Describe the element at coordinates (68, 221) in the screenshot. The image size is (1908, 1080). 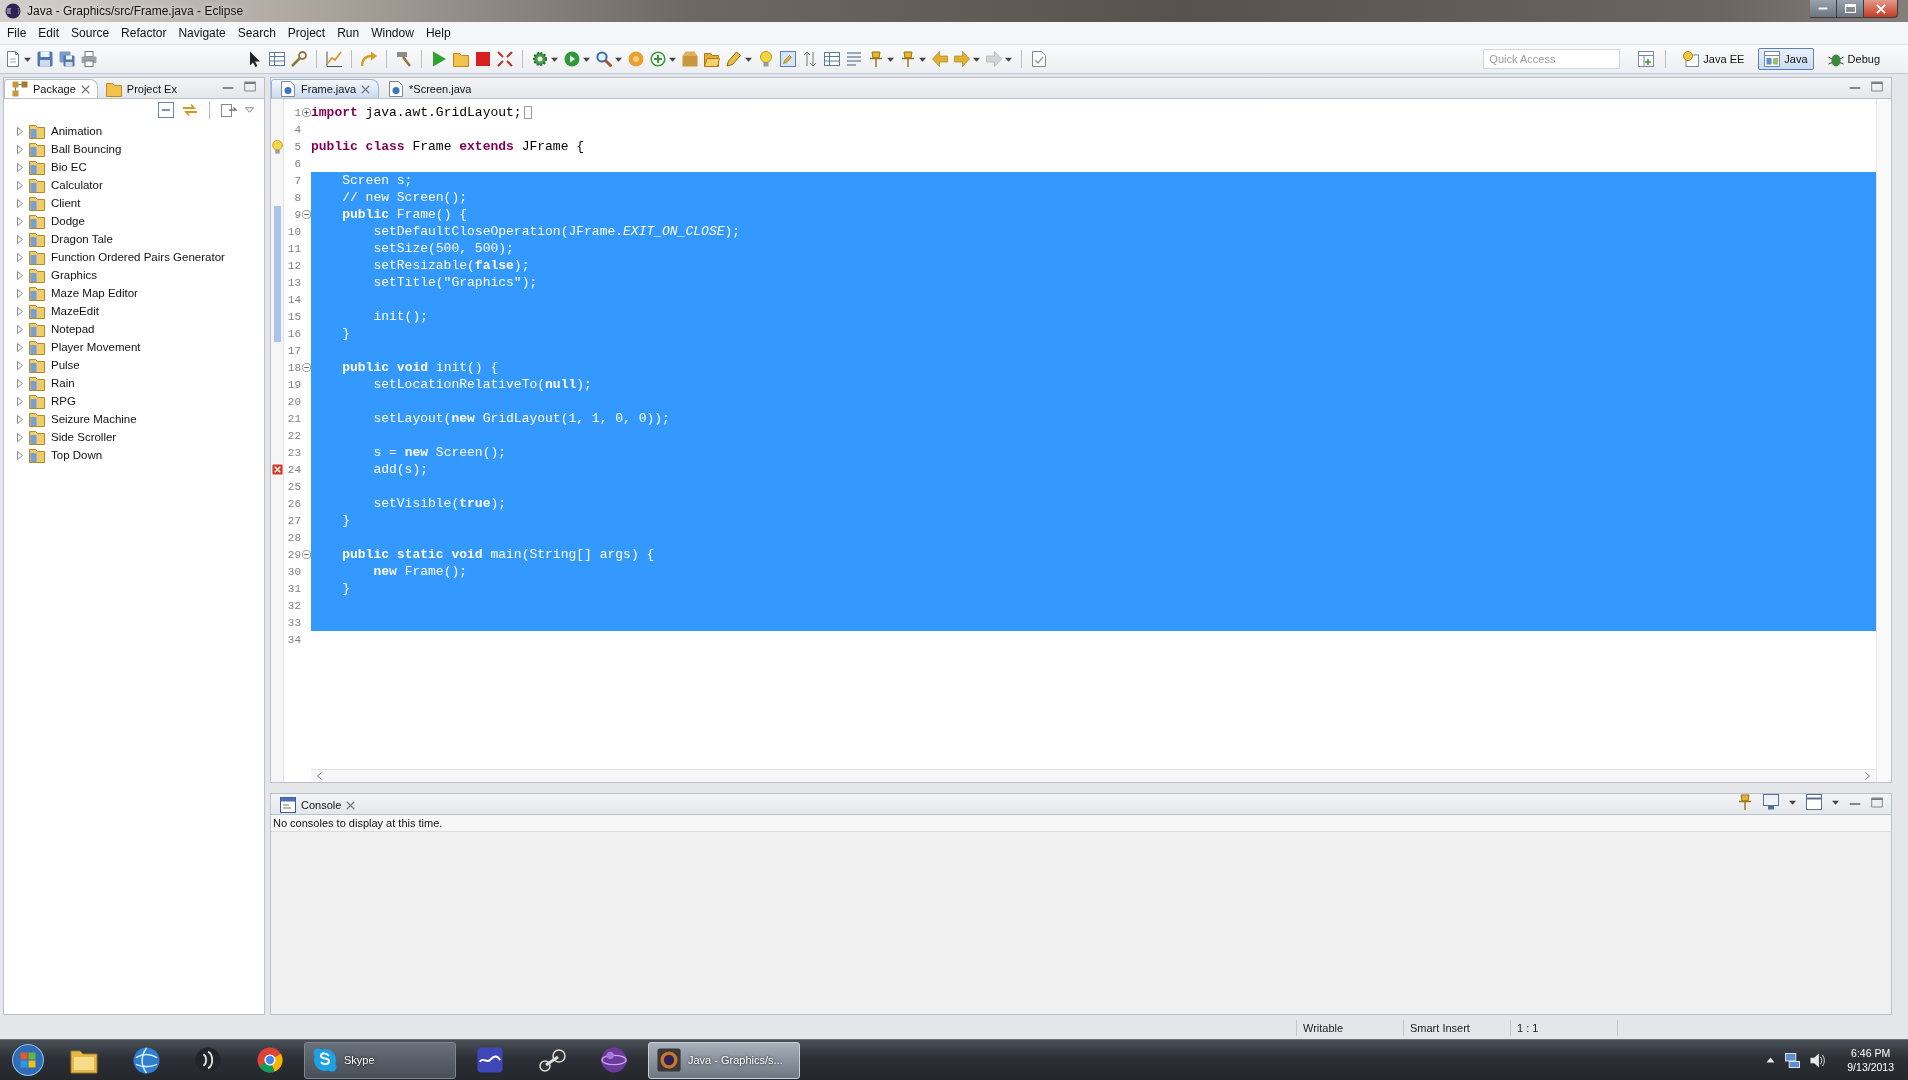
I see `project-name: Dodge` at that location.